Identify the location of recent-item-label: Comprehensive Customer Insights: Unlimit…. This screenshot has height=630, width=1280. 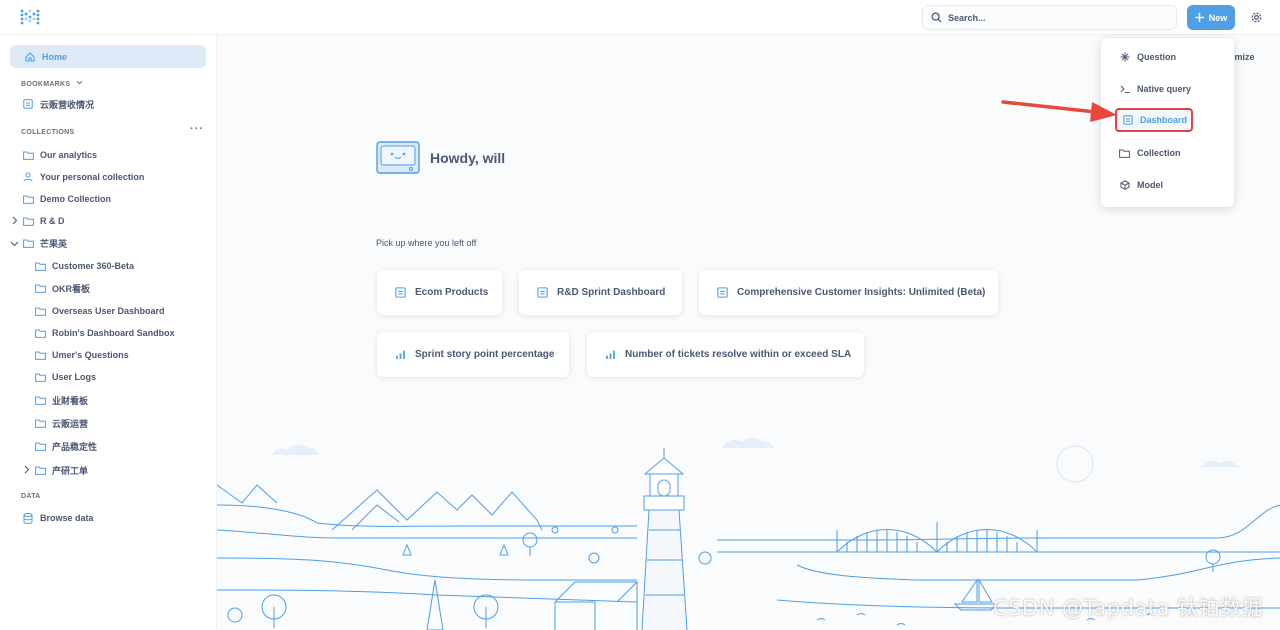
(861, 292).